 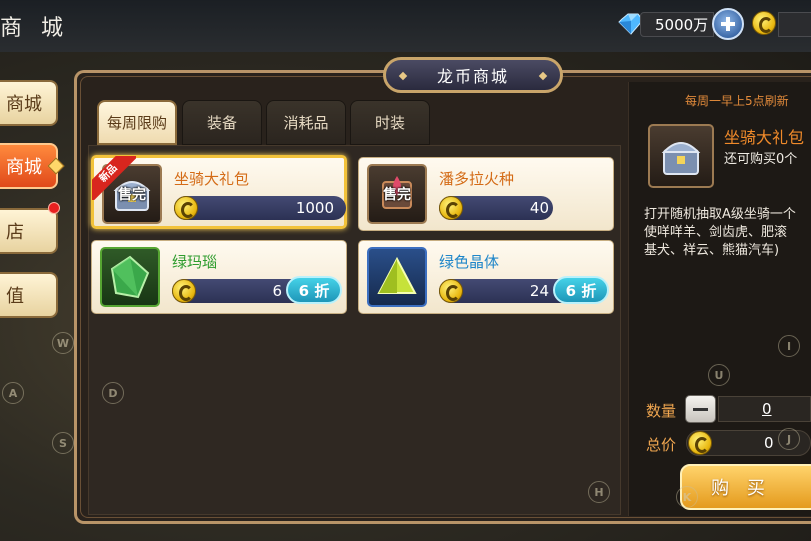 I want to click on treasure-chest-icon, so click(x=681, y=156).